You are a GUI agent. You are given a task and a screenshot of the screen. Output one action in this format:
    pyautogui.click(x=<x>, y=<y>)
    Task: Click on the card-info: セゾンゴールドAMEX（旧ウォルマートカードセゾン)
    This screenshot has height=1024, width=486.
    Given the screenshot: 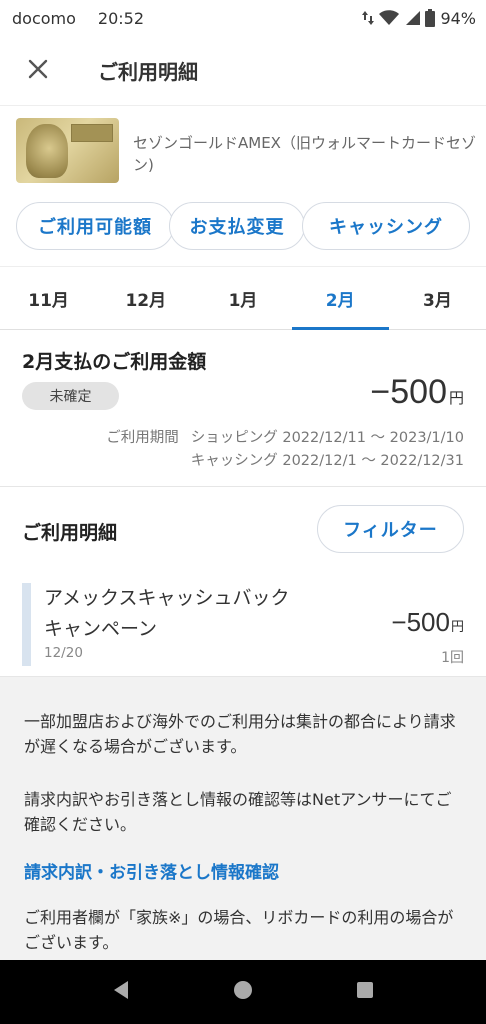 What is the action you would take?
    pyautogui.click(x=246, y=150)
    